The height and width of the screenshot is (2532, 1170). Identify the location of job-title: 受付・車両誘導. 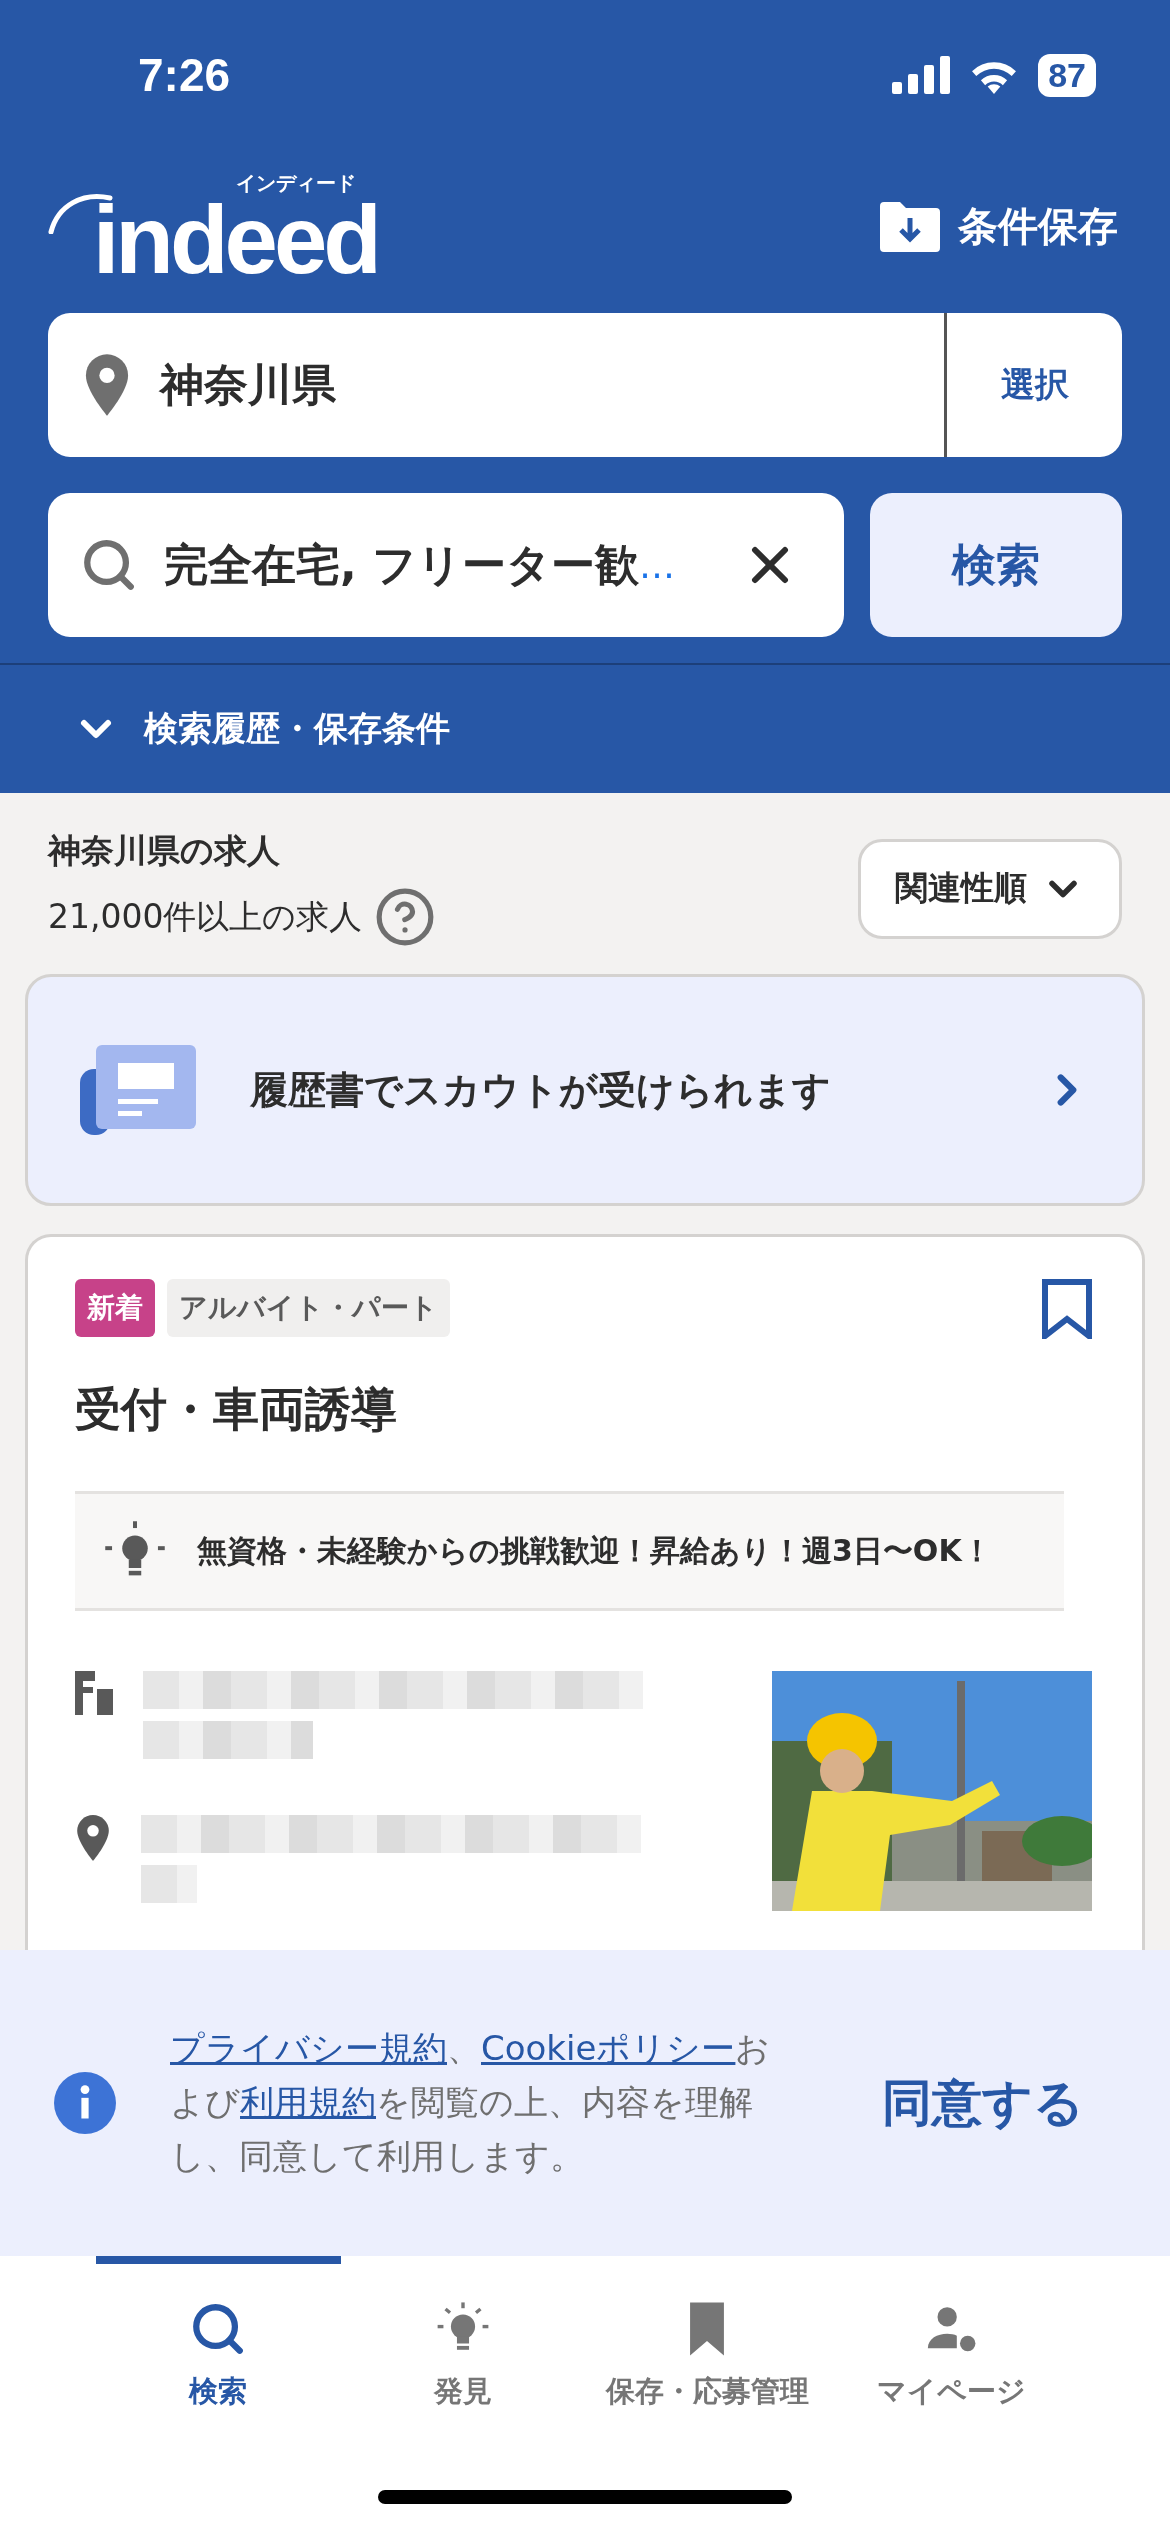
(583, 1410).